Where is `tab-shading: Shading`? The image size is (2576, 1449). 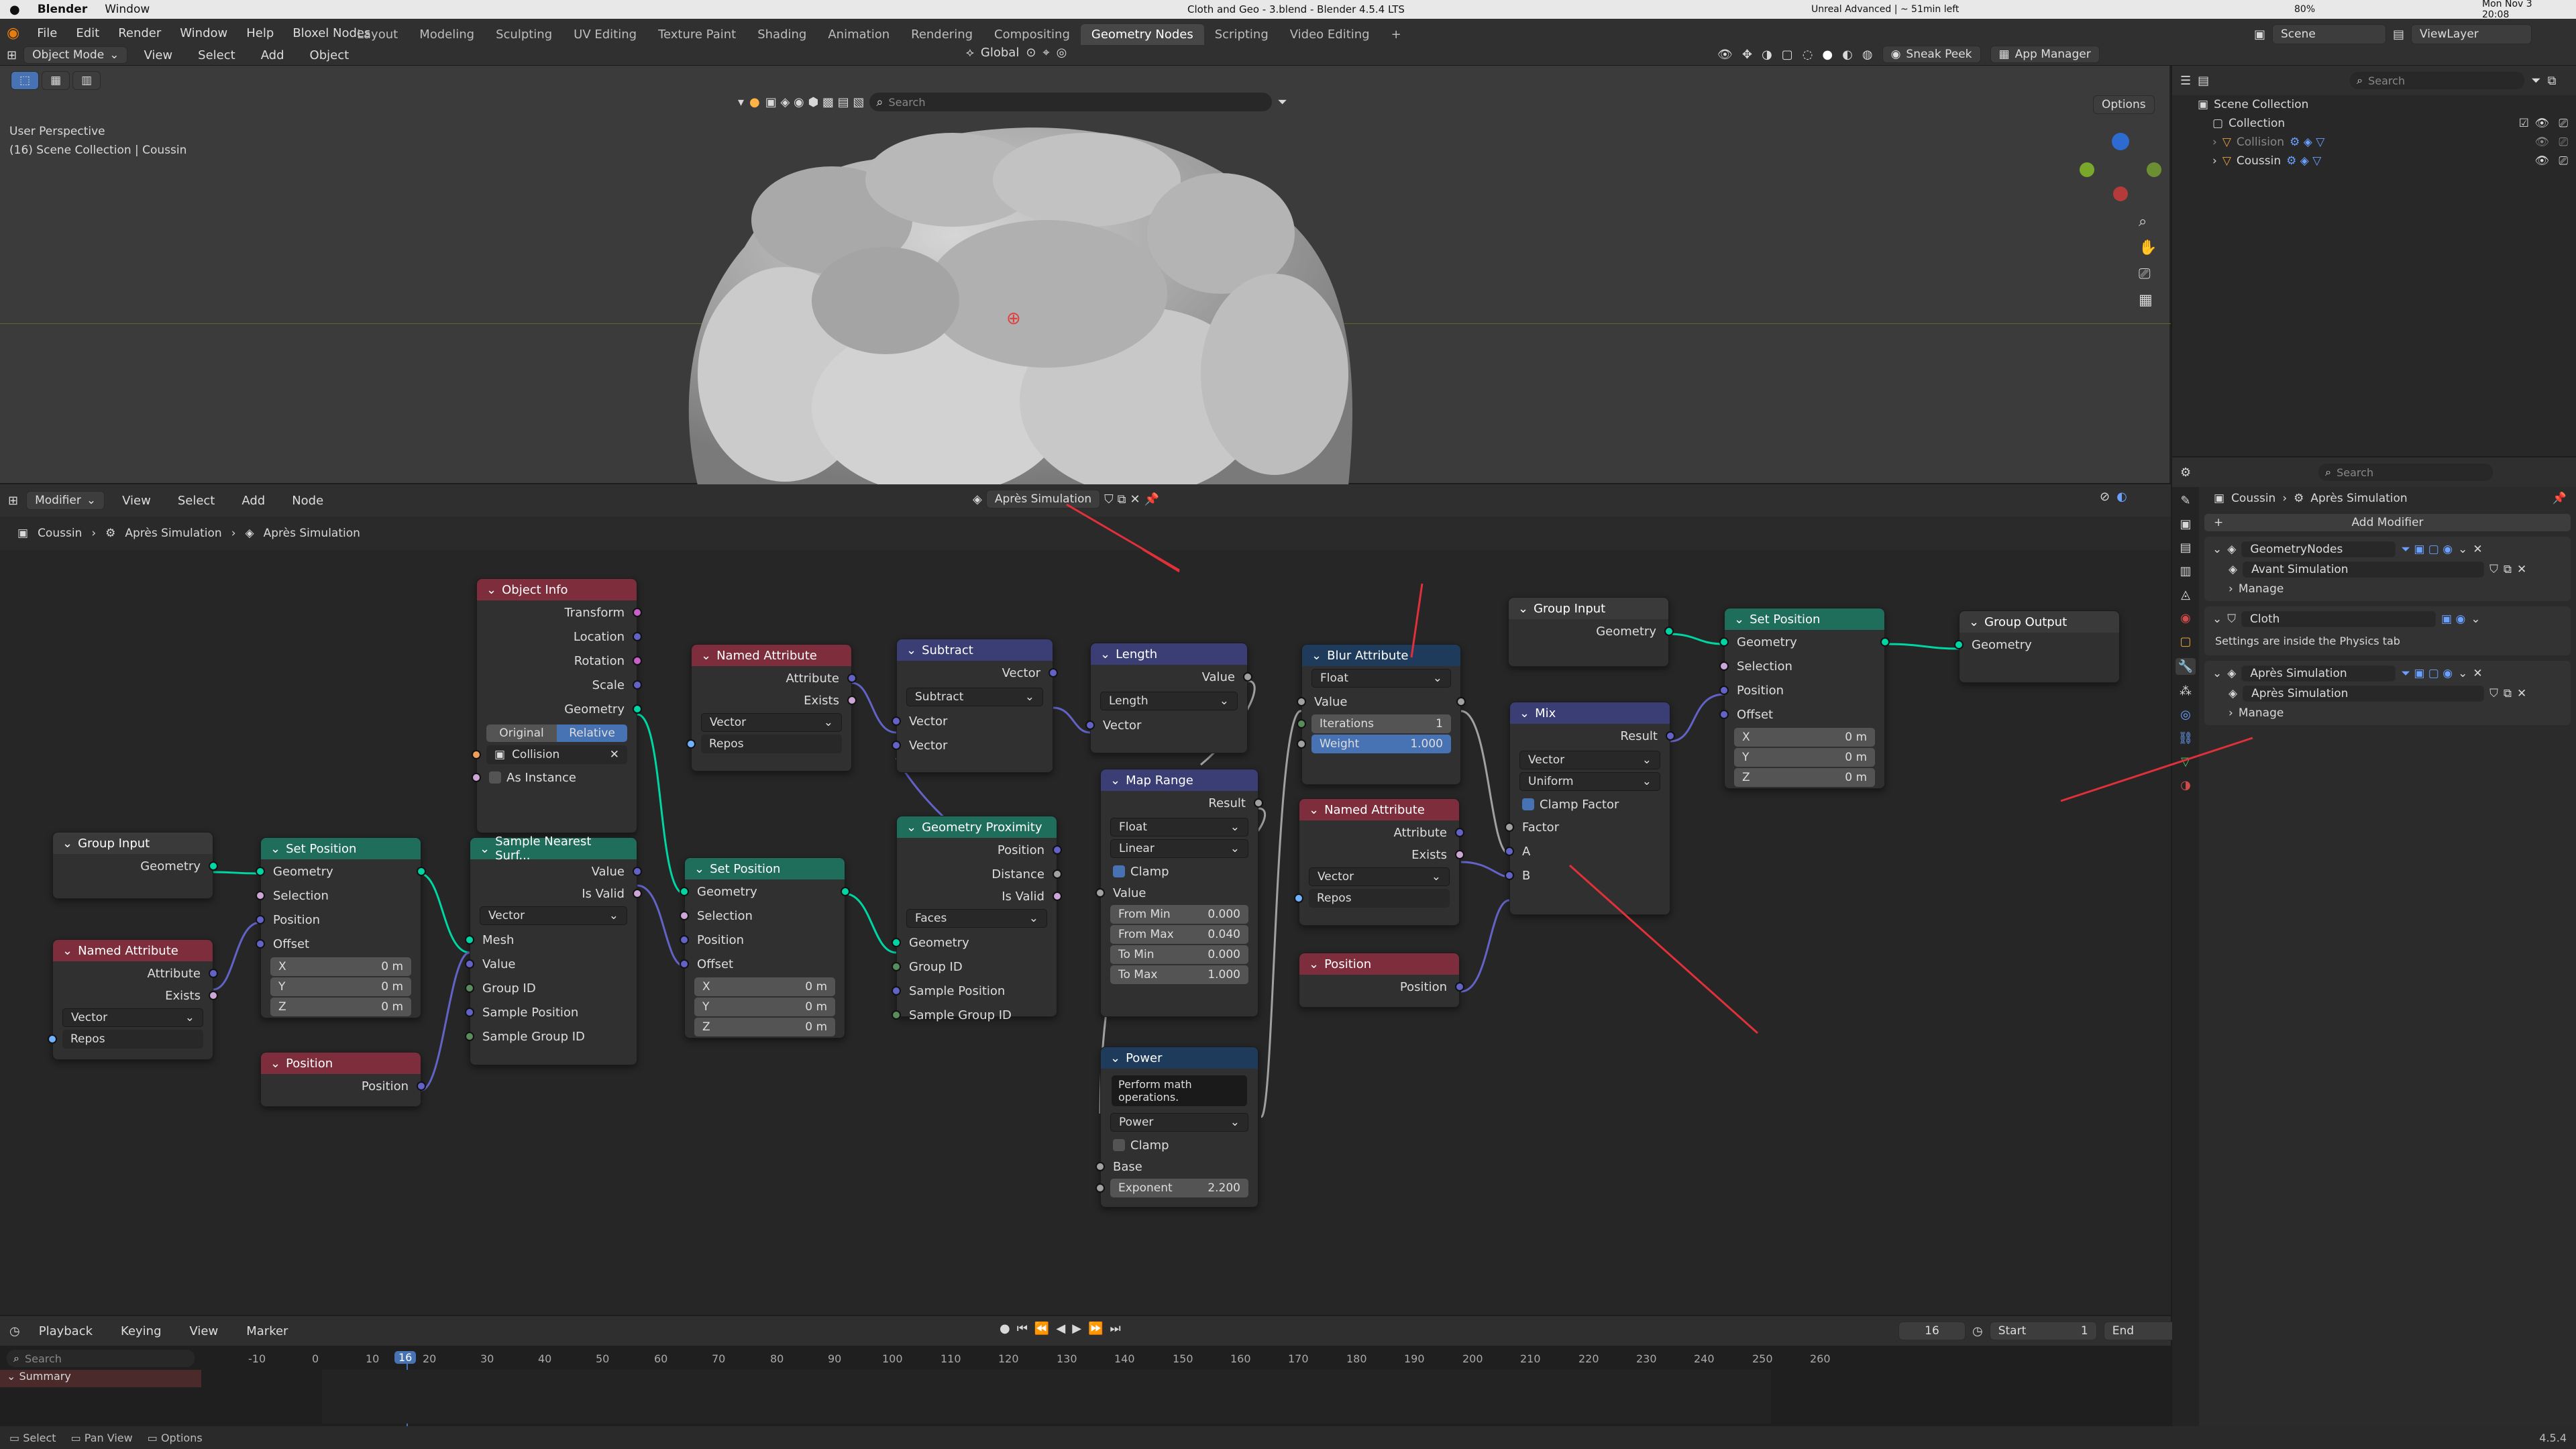
tab-shading: Shading is located at coordinates (782, 34).